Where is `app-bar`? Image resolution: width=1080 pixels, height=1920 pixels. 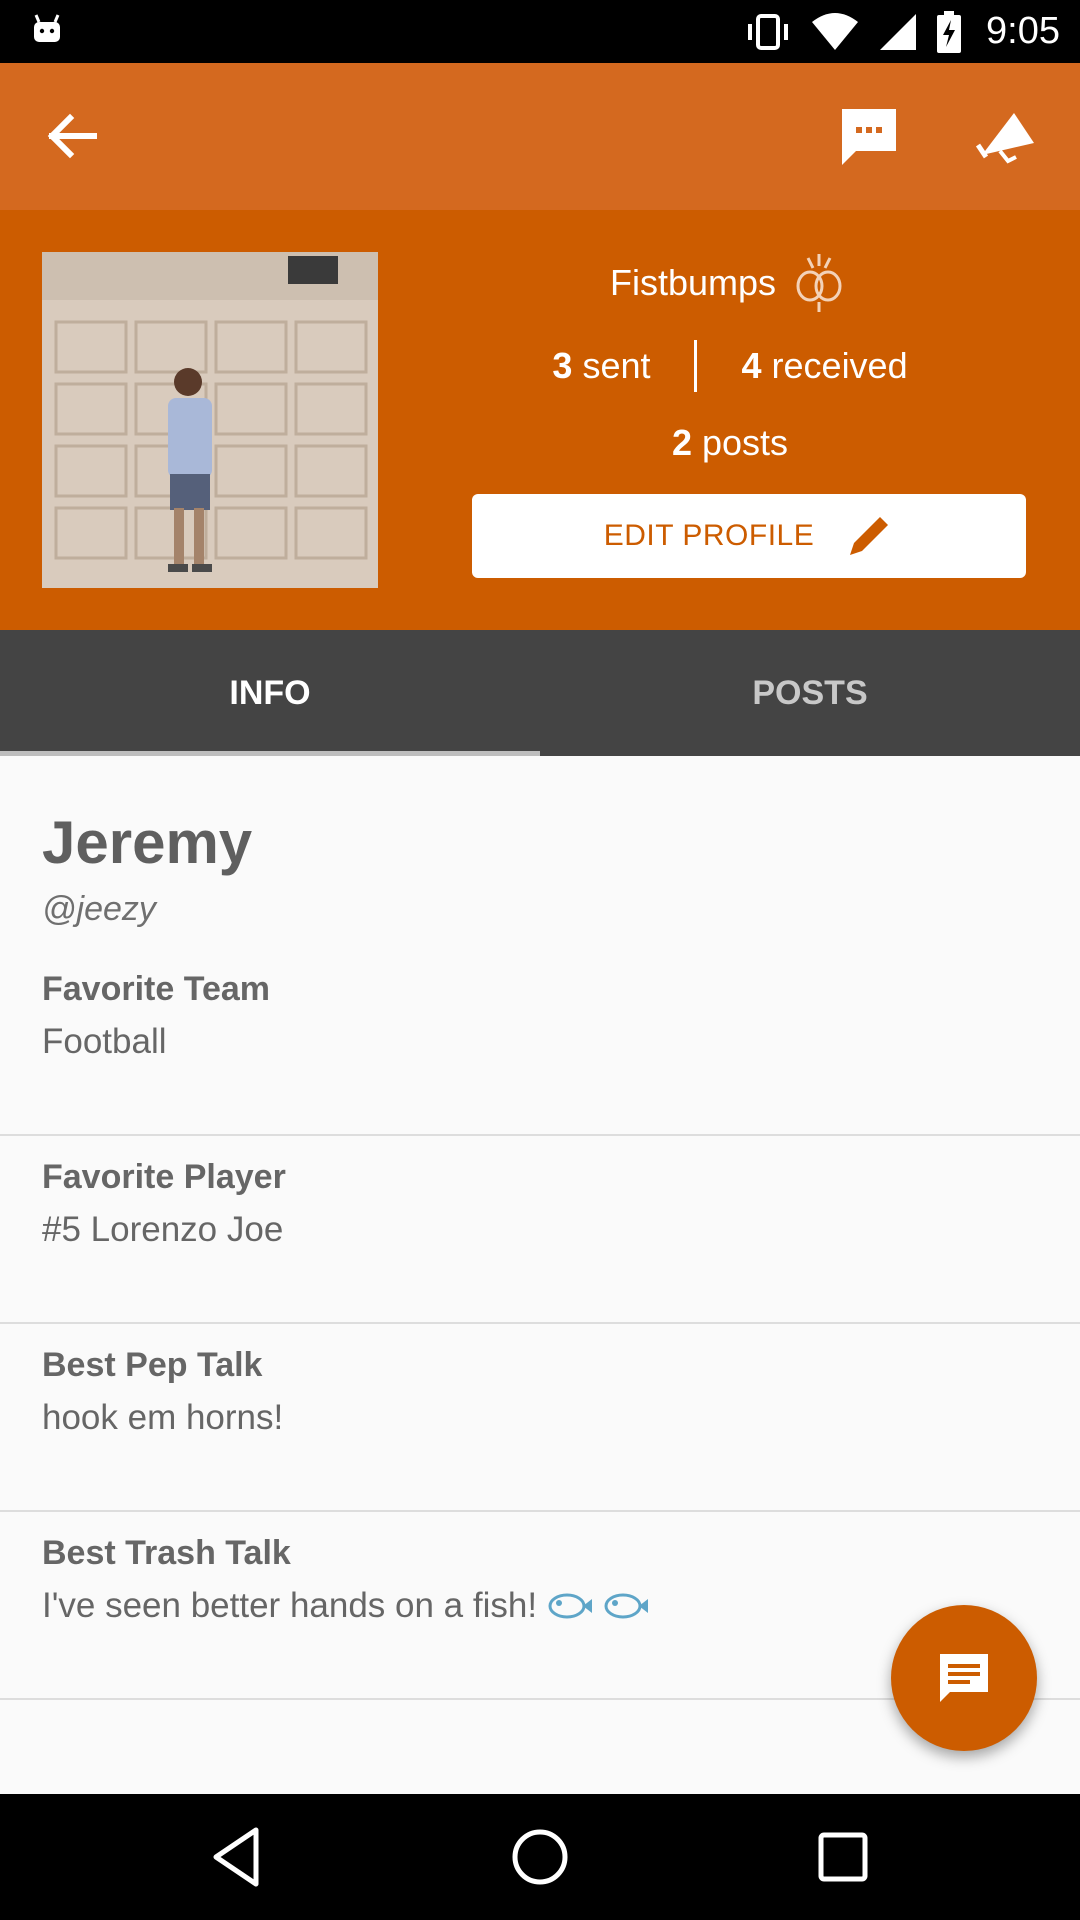 app-bar is located at coordinates (540, 136).